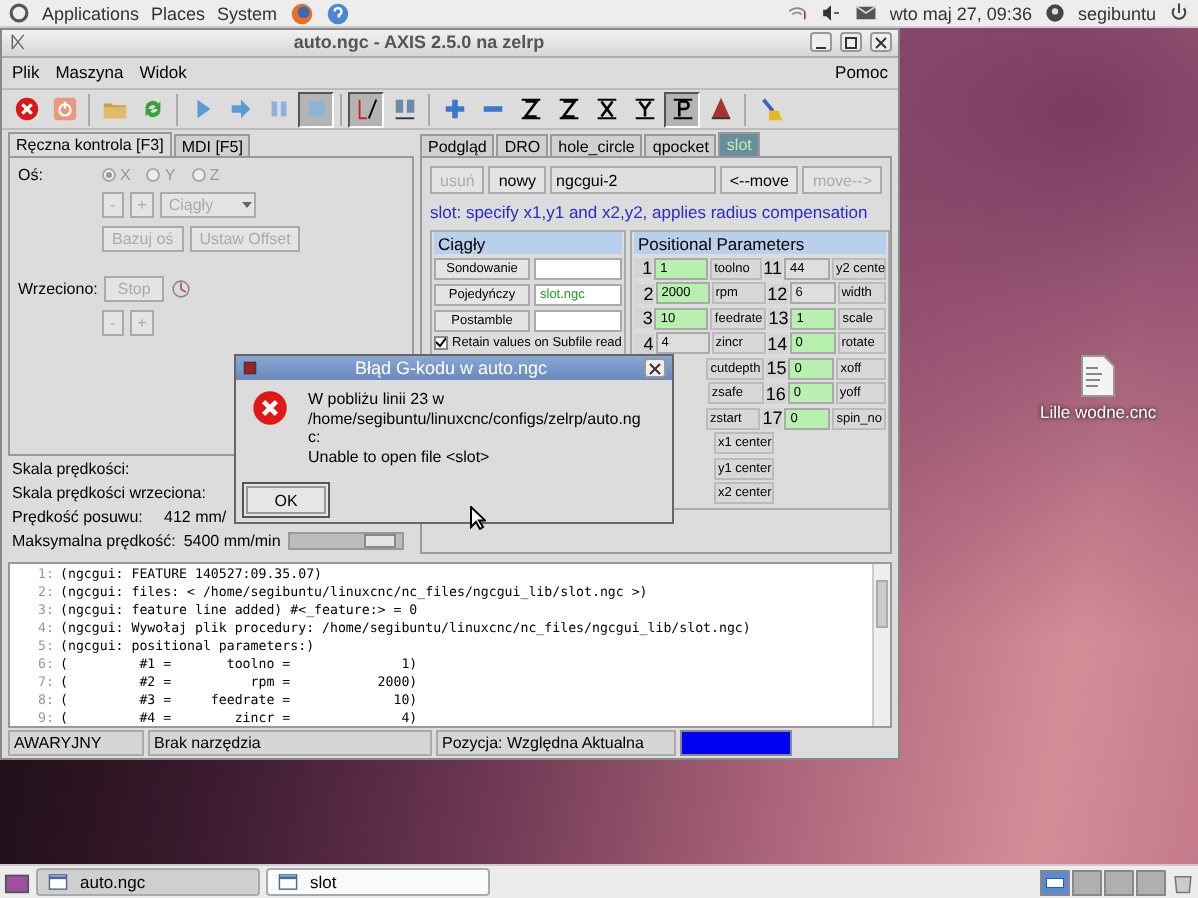 Image resolution: width=1198 pixels, height=898 pixels. What do you see at coordinates (91, 13) in the screenshot?
I see `panel-menu: Applications` at bounding box center [91, 13].